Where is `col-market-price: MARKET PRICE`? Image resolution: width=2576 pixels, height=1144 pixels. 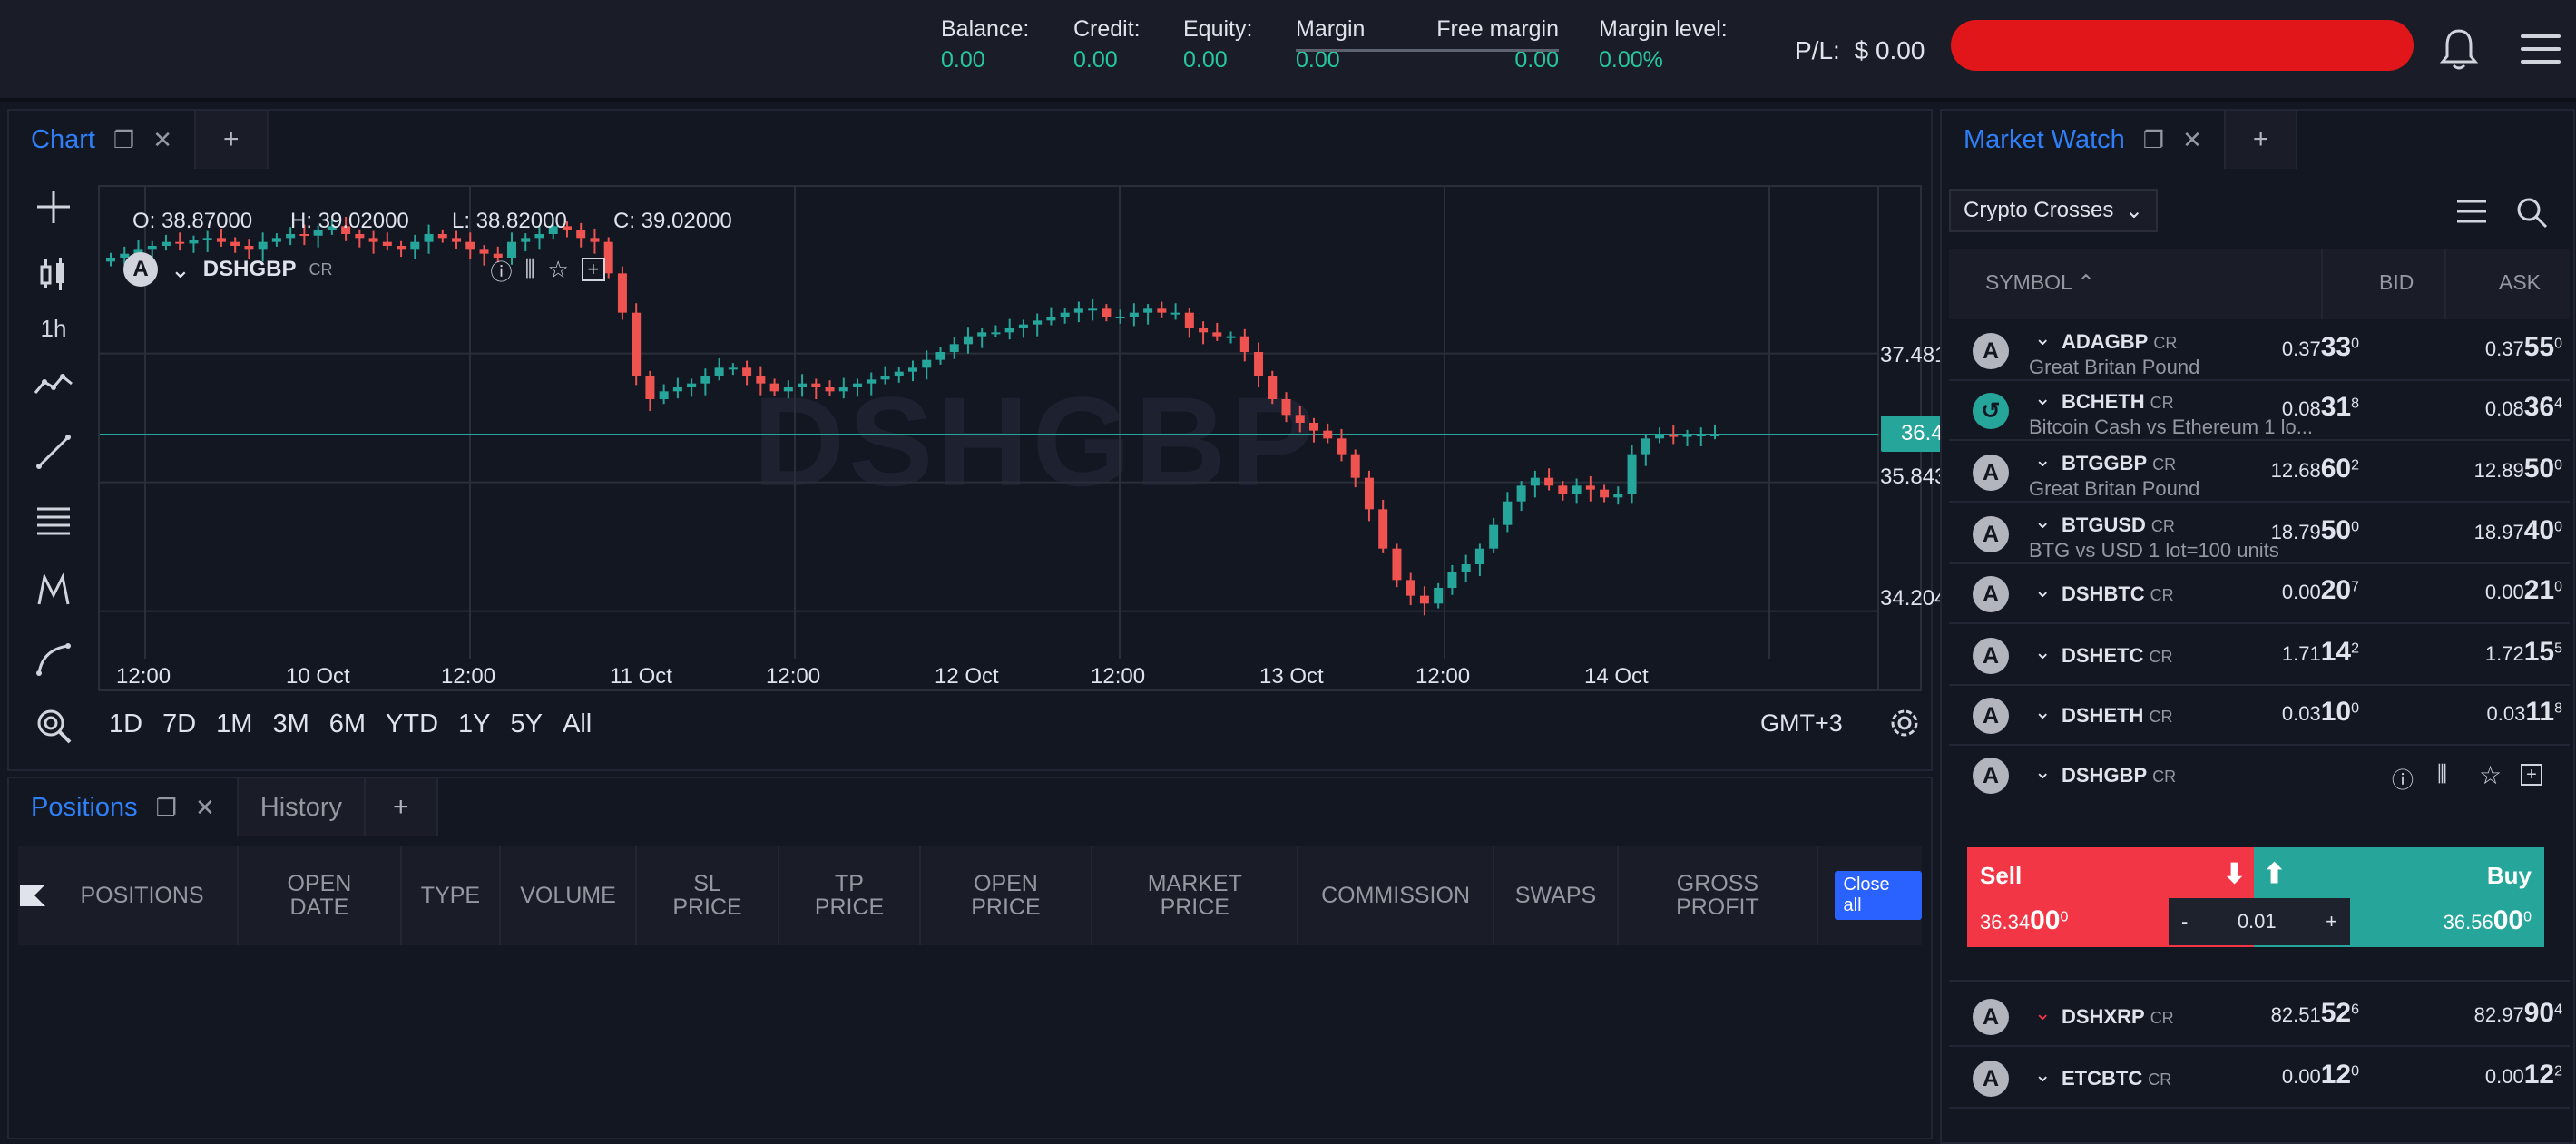
col-market-price: MARKET PRICE is located at coordinates (1195, 895).